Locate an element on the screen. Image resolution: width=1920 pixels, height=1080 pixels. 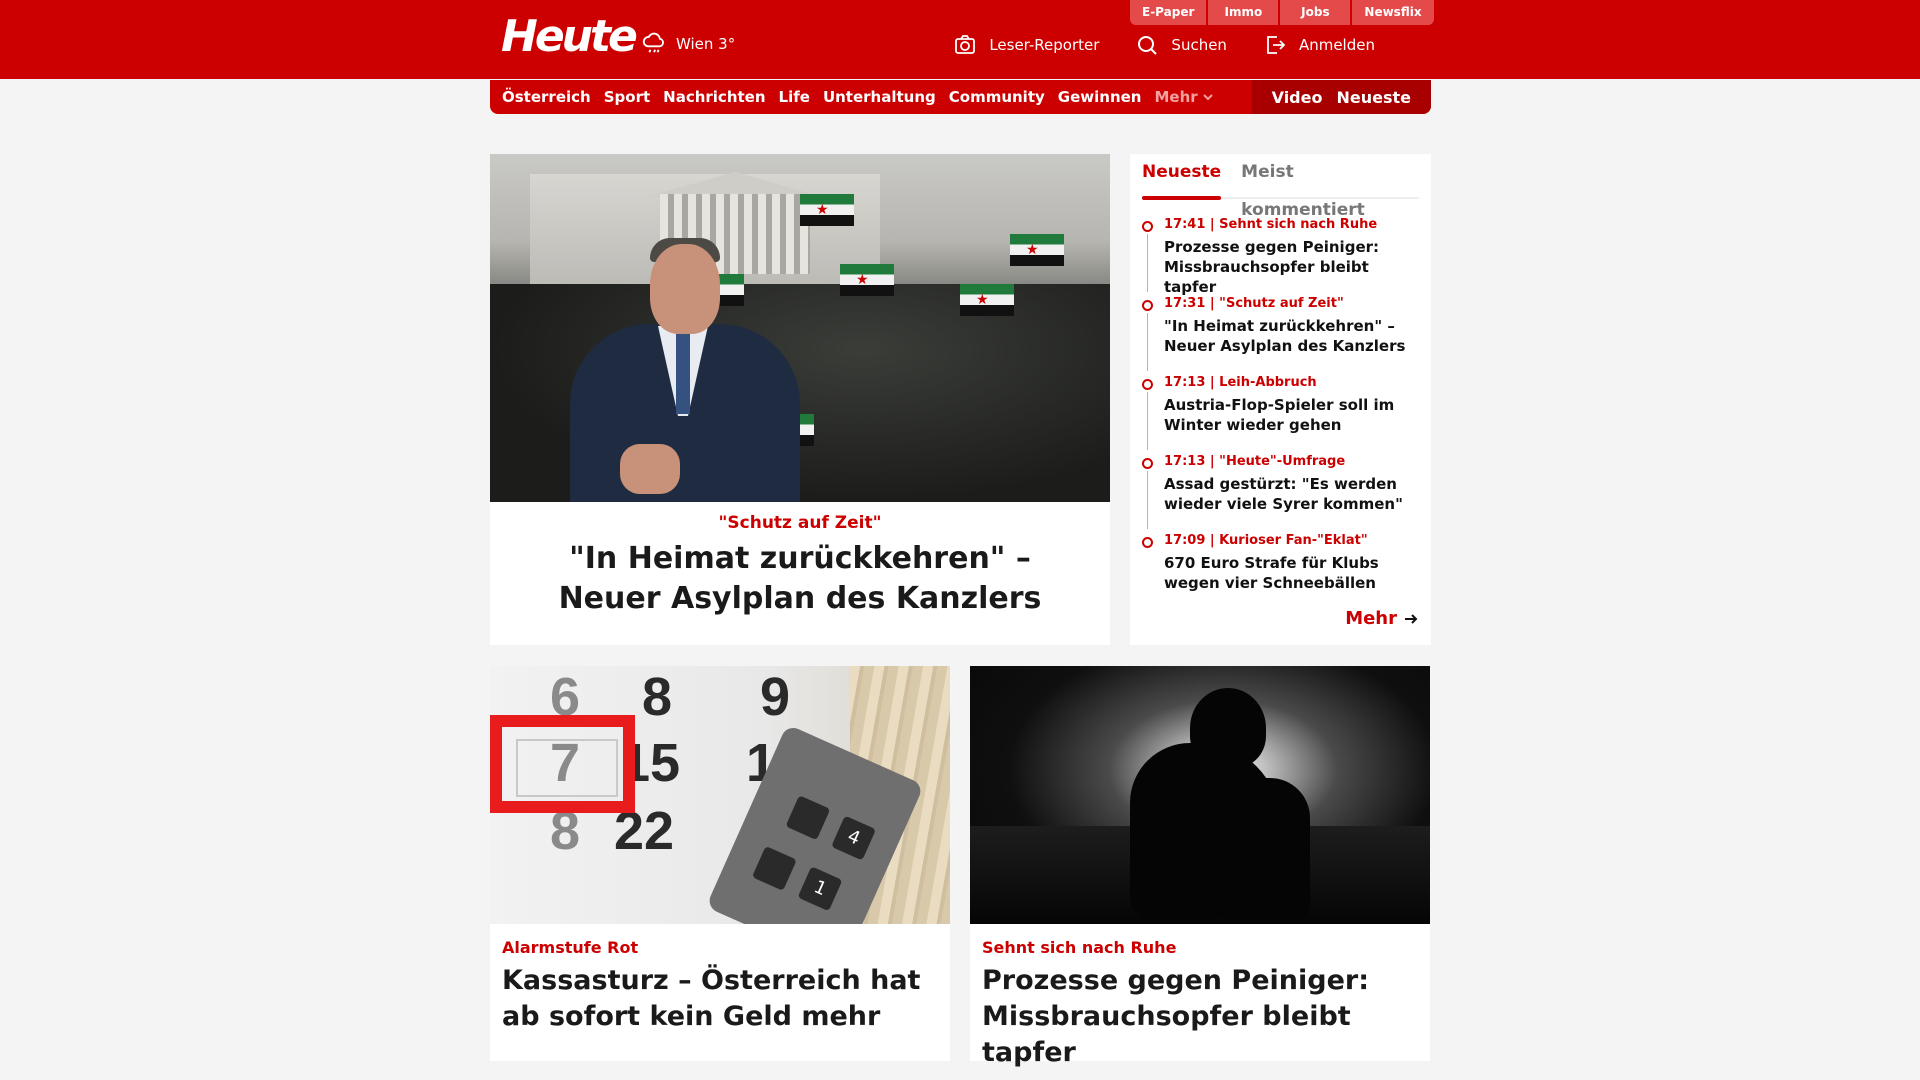
nav-item-neueste: Neueste is located at coordinates (1373, 97).